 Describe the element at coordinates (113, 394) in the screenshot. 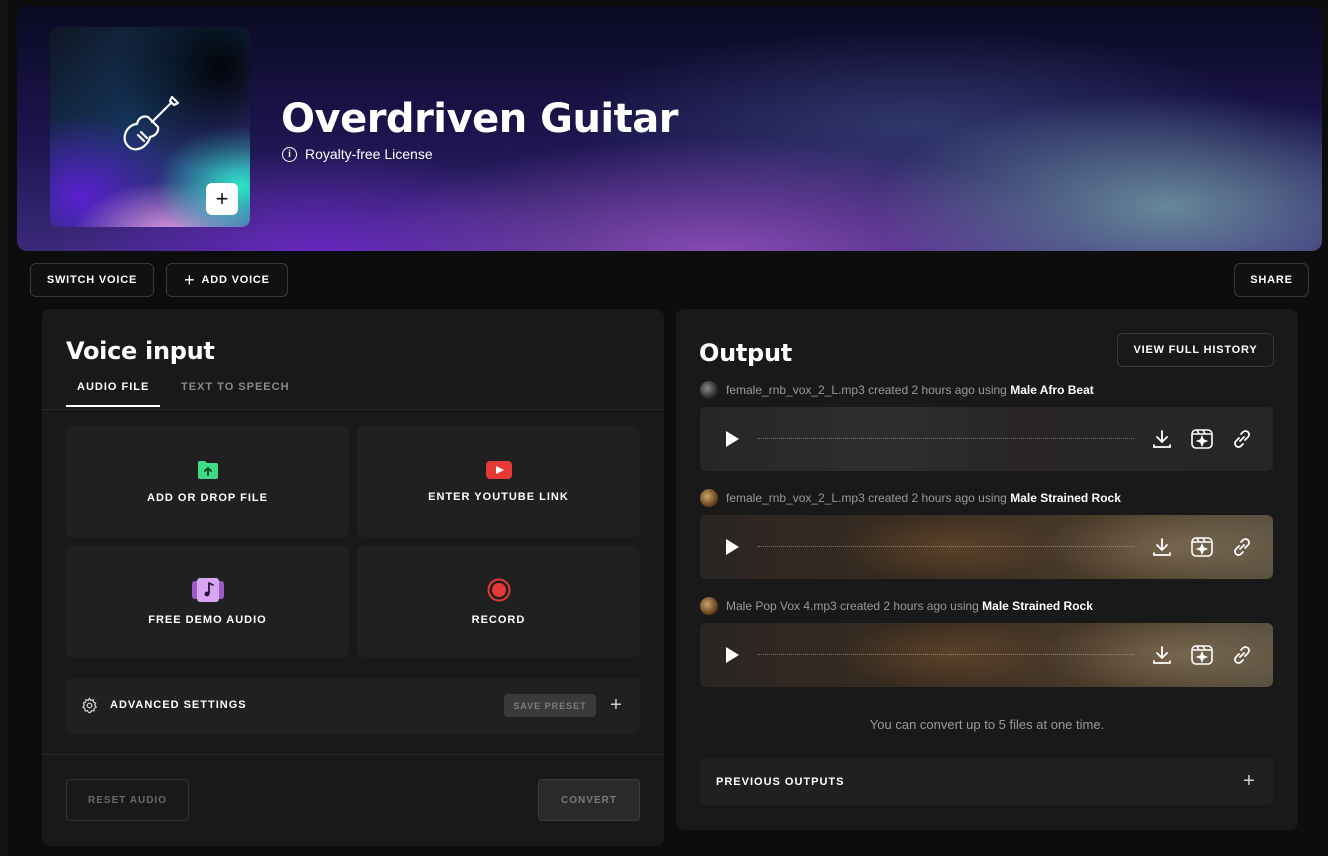

I see `tab-audio-file: AUDIO FILE` at that location.